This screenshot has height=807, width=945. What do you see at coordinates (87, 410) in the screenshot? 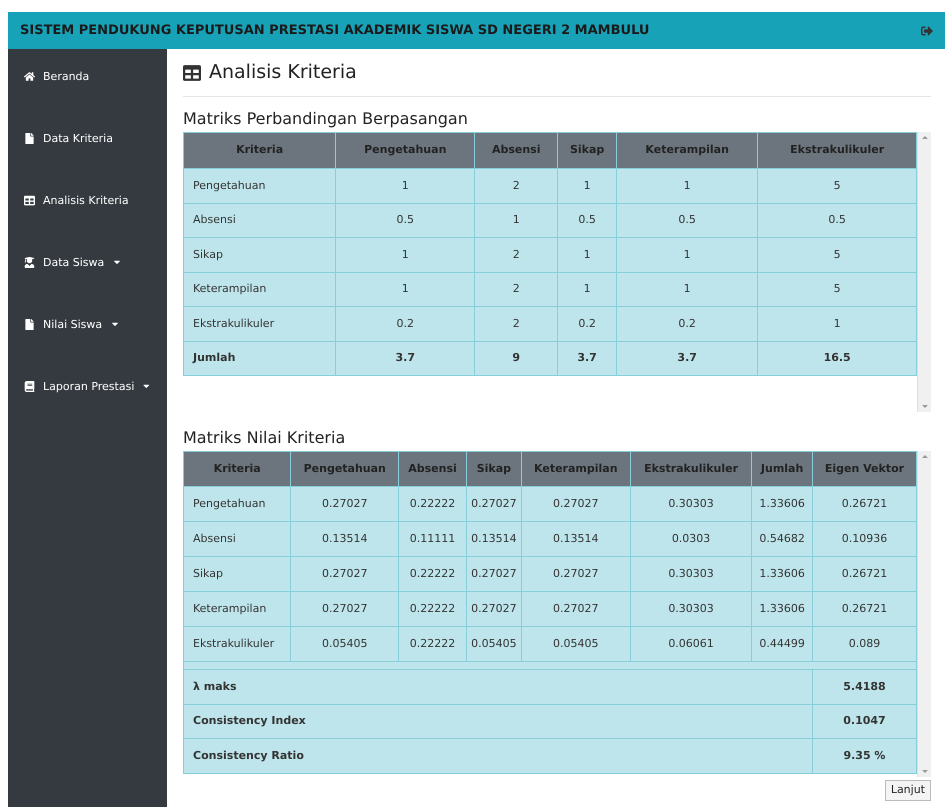
I see `sidebar-item: Laporan Prestasi` at bounding box center [87, 410].